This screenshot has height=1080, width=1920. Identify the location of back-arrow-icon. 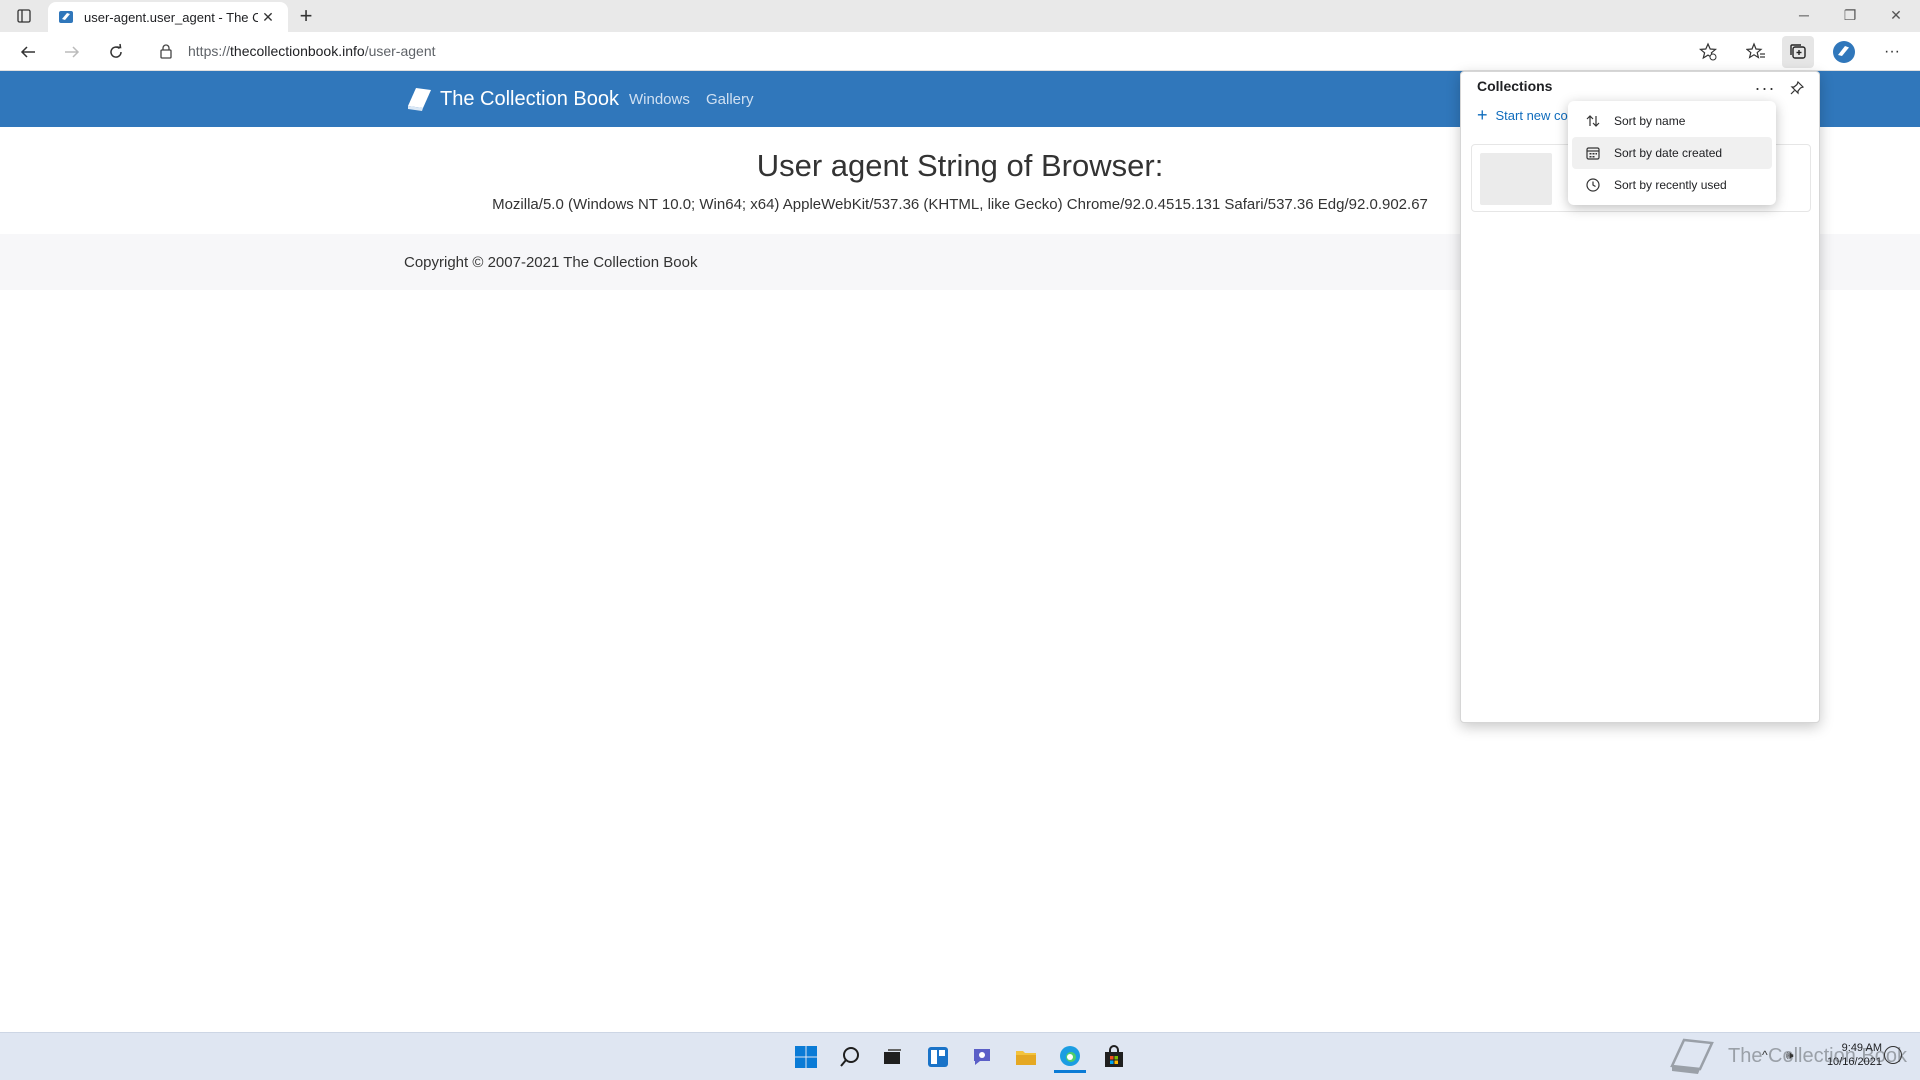
(27, 52).